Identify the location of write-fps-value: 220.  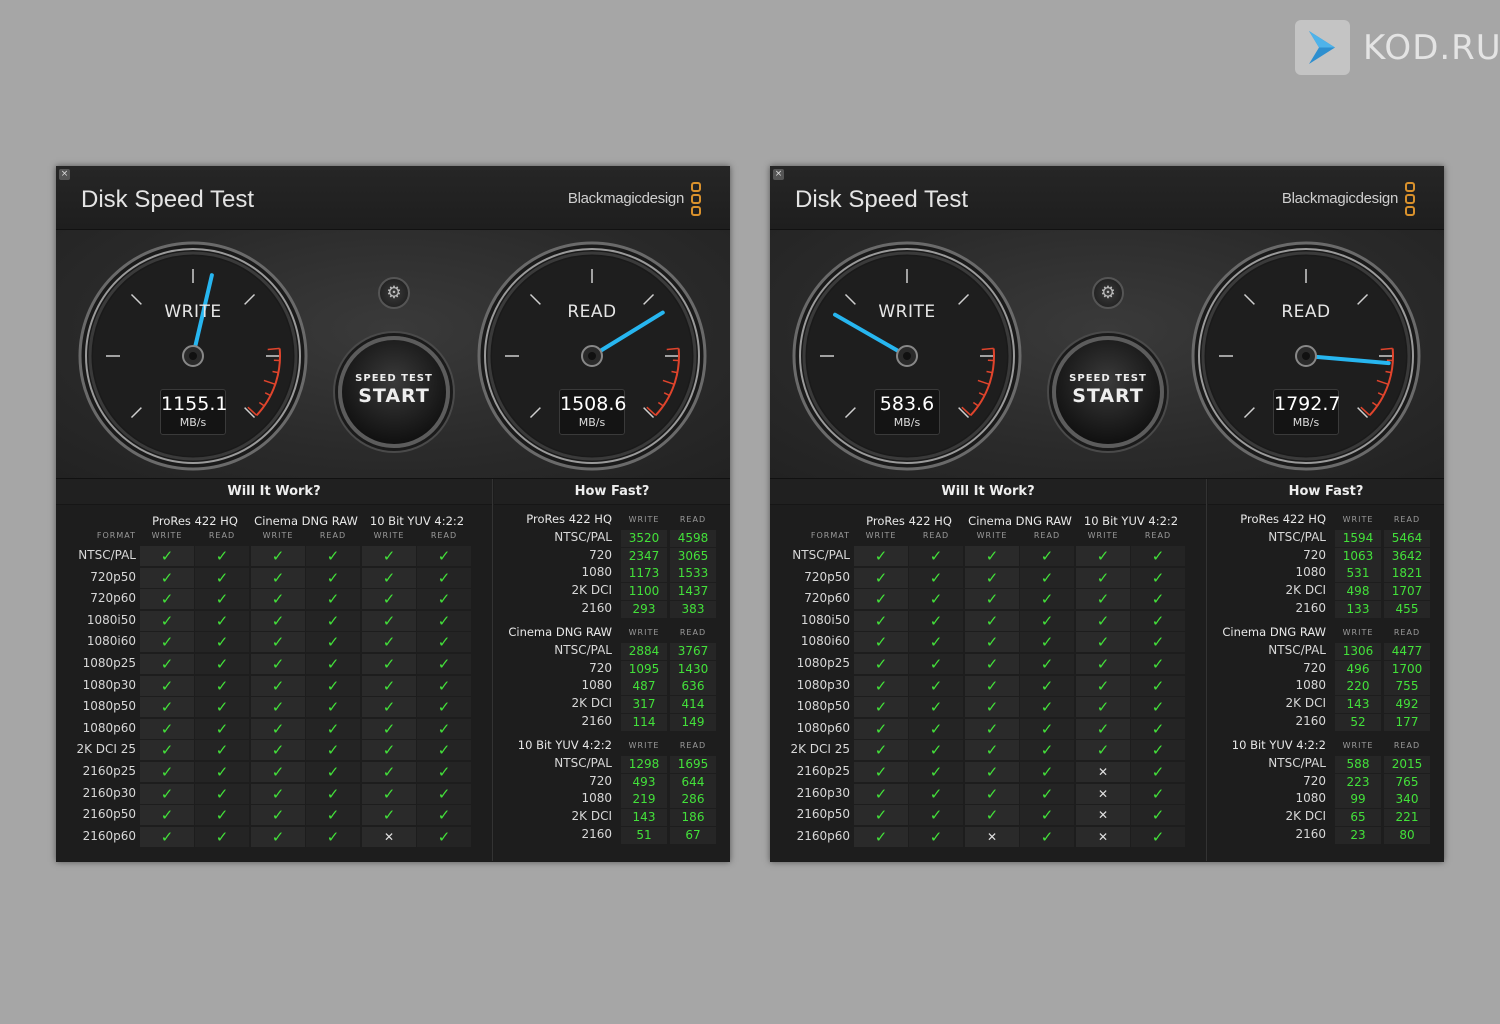
(1358, 687).